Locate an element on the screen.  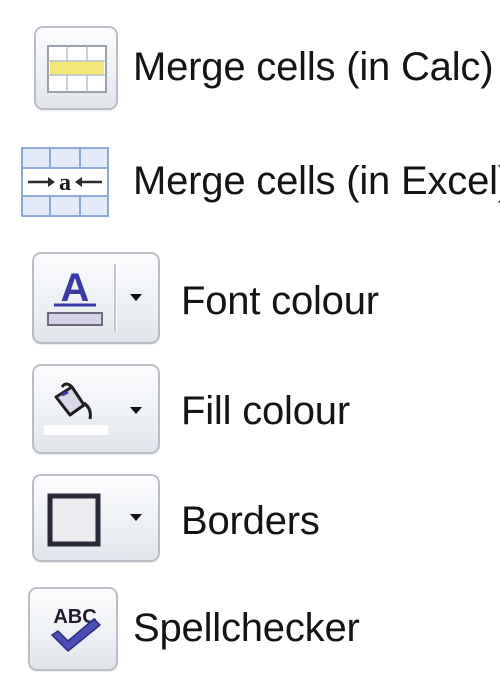
fill-colour-row: Fill colour is located at coordinates (250, 410).